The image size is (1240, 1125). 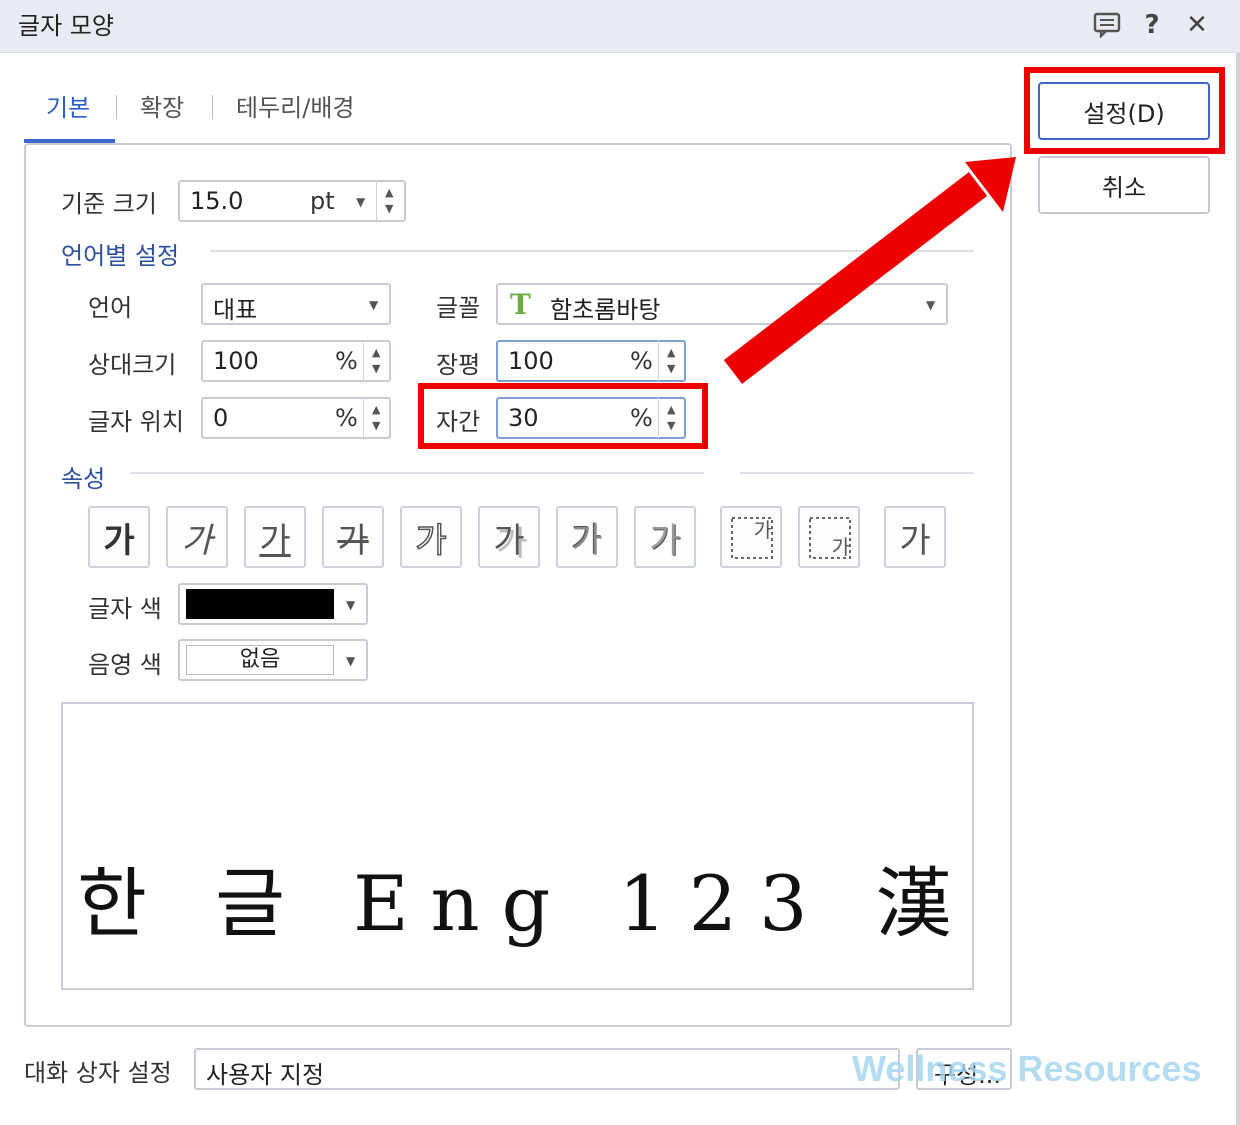 I want to click on dialog-setting-select: 사용자 지정, so click(x=547, y=1069).